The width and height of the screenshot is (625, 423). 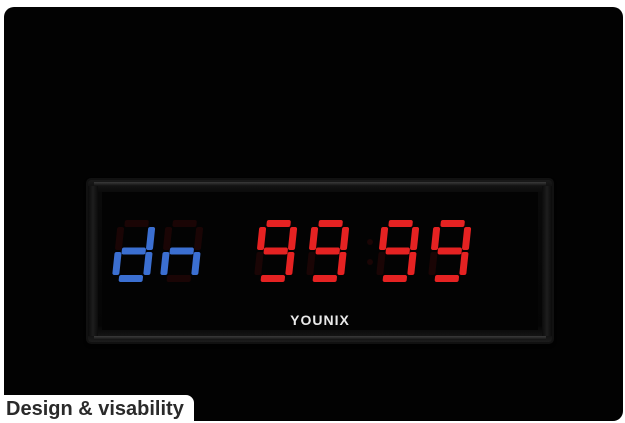 What do you see at coordinates (320, 320) in the screenshot?
I see `brand-logo: YOUNIX` at bounding box center [320, 320].